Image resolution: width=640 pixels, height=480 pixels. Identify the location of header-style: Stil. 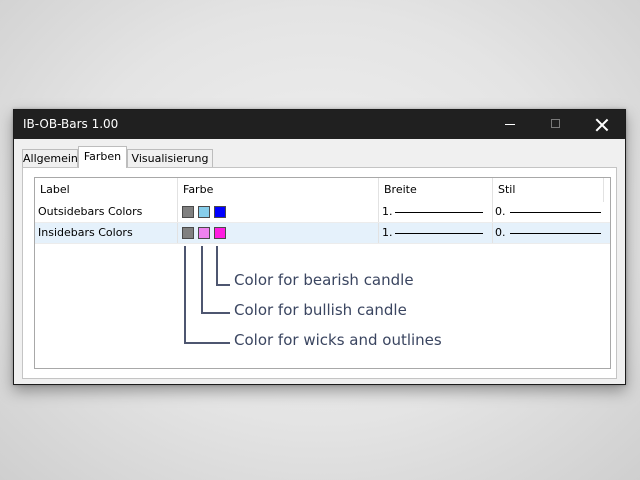
(548, 190).